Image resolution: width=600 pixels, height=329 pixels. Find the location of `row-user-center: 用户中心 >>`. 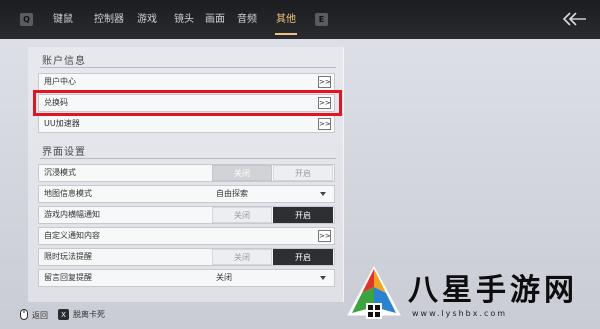

row-user-center: 用户中心 >> is located at coordinates (186, 82).